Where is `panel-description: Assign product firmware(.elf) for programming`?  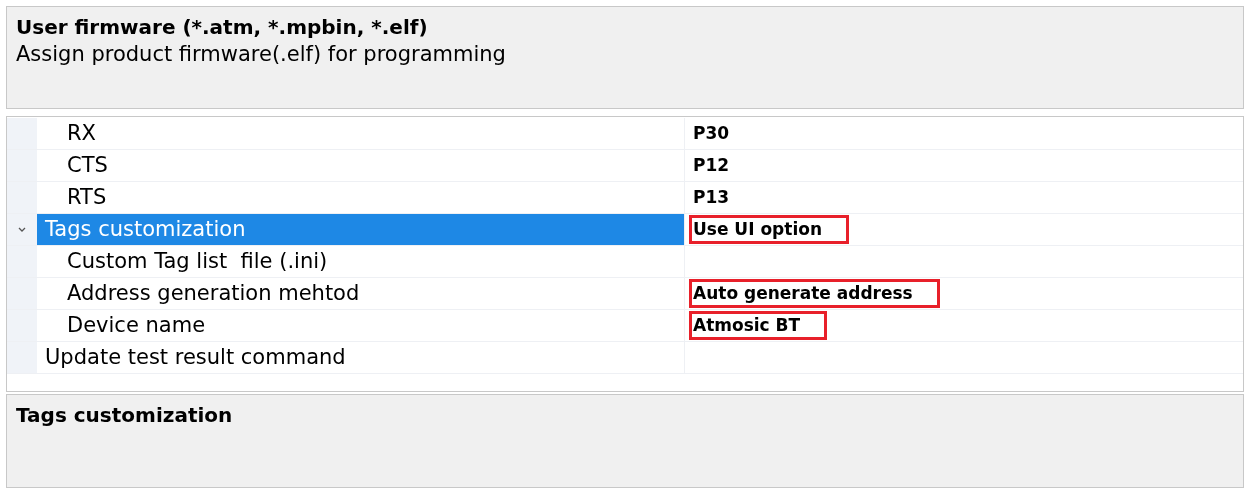
panel-description: Assign product firmware(.elf) for programming is located at coordinates (261, 54).